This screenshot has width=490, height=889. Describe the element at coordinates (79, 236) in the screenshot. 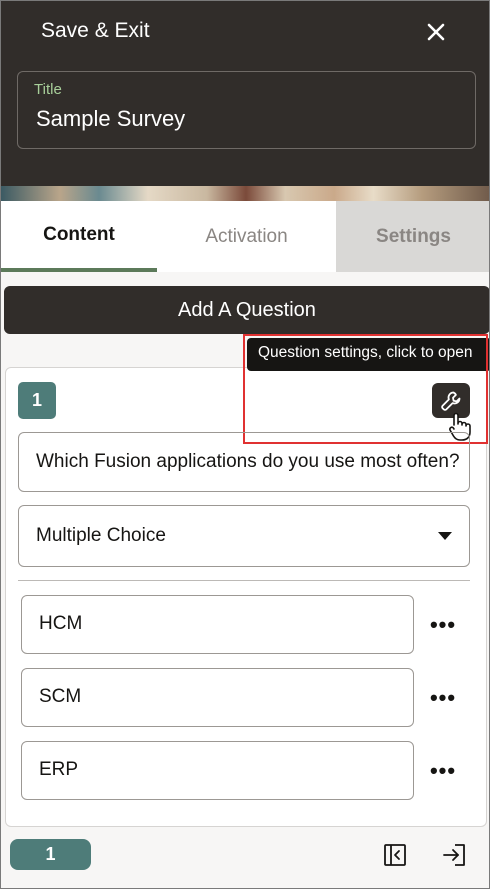

I see `tab-content: Content` at that location.